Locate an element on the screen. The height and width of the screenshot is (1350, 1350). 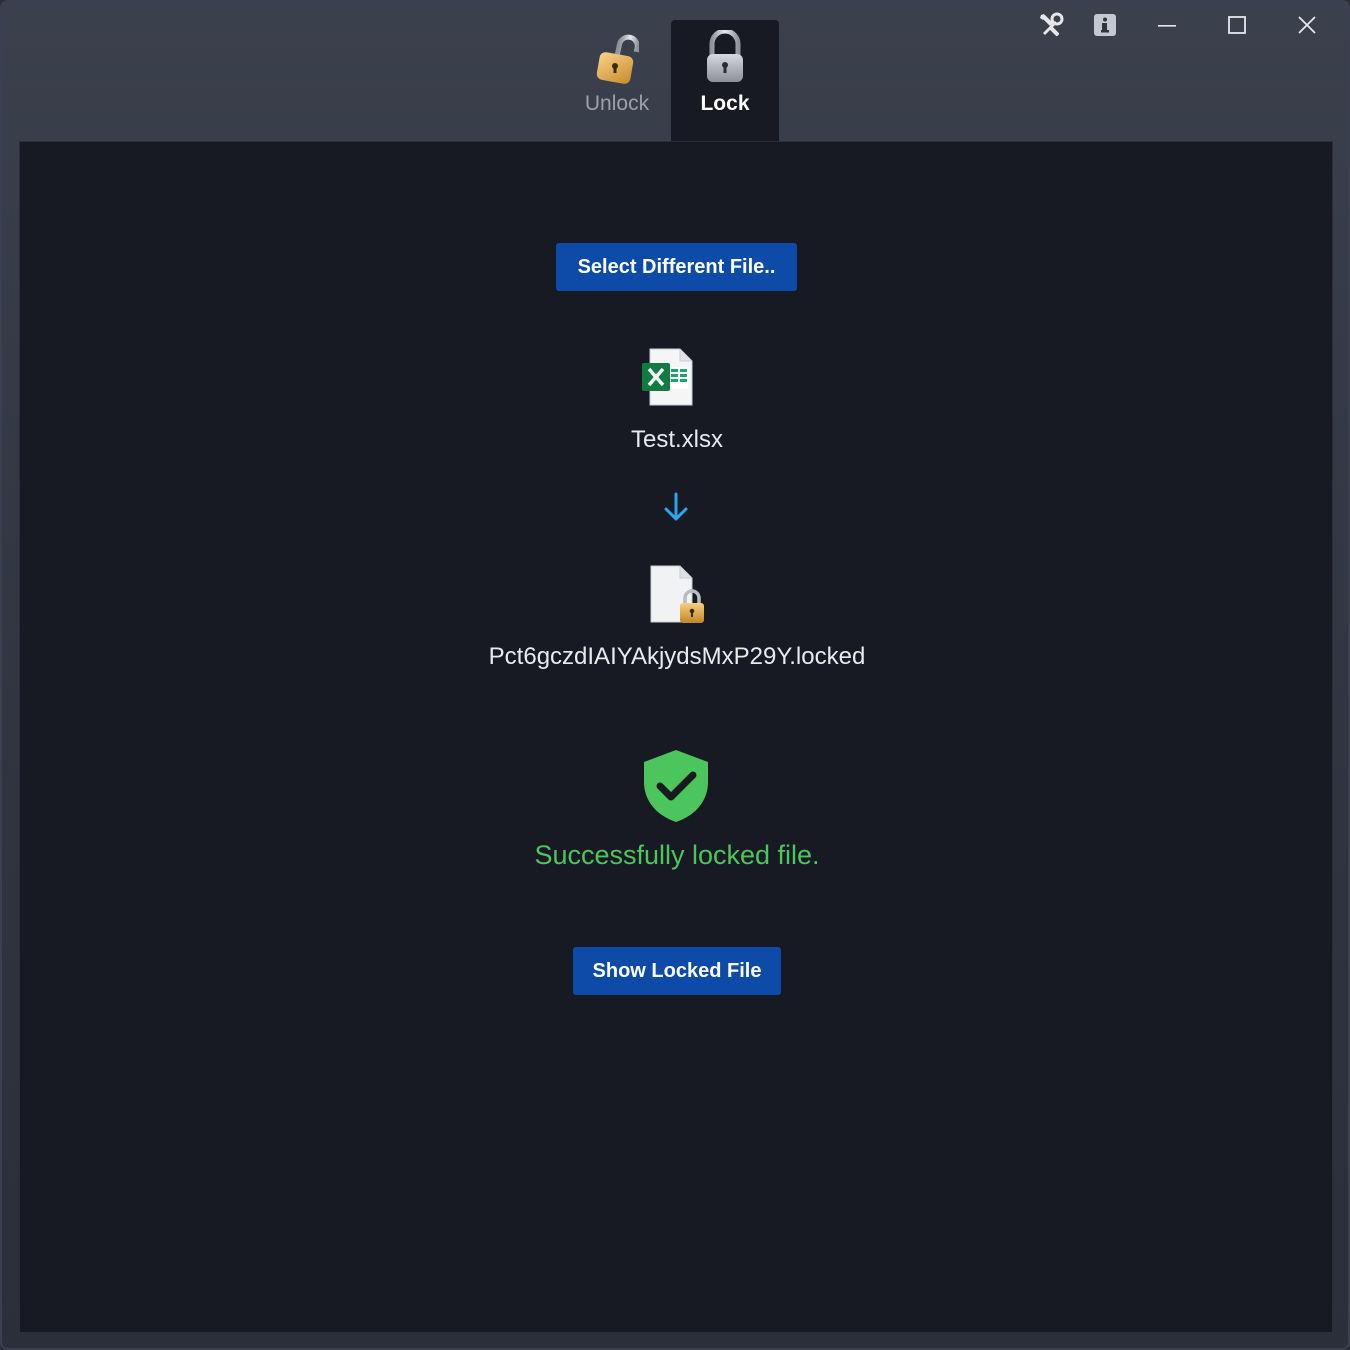
source-file-name: Test.xlsx is located at coordinates (676, 439).